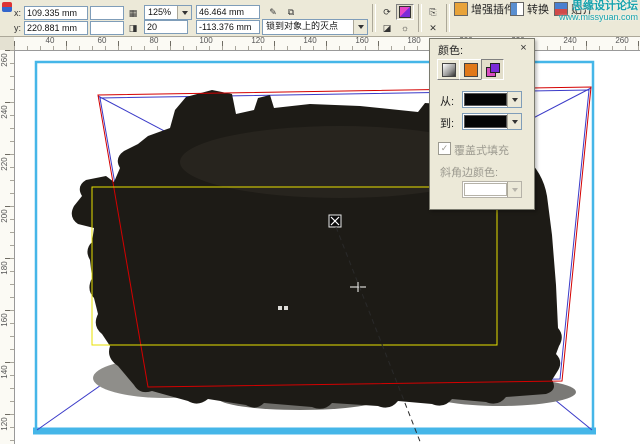 Image resolution: width=640 pixels, height=444 pixels. I want to click on use-solid-color-button, so click(470, 69).